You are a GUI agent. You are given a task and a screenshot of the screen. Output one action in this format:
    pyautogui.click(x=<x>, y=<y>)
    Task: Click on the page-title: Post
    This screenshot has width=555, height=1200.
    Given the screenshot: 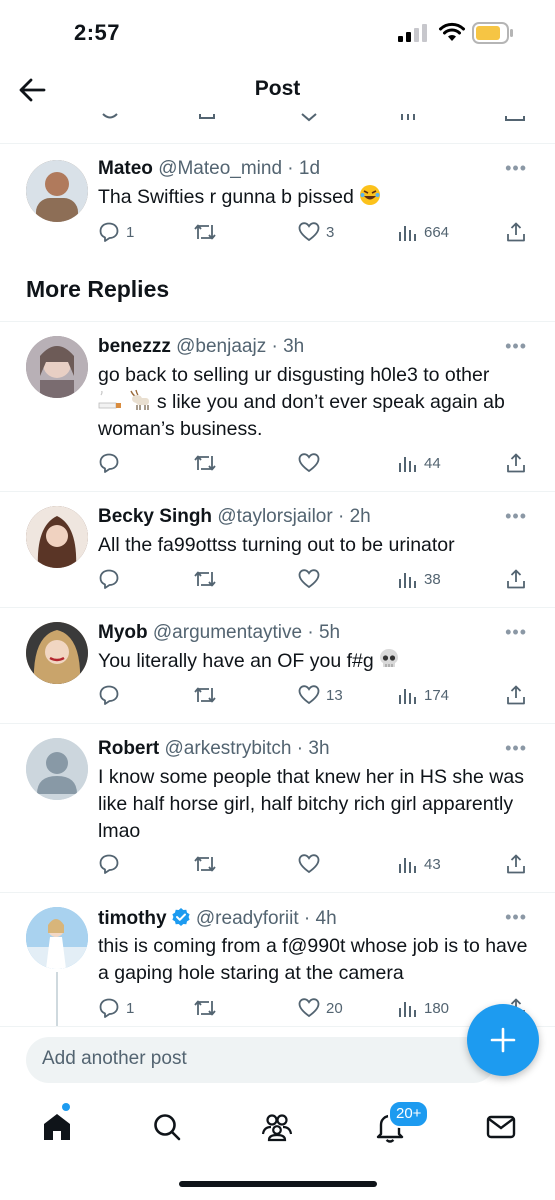 What is the action you would take?
    pyautogui.click(x=277, y=88)
    